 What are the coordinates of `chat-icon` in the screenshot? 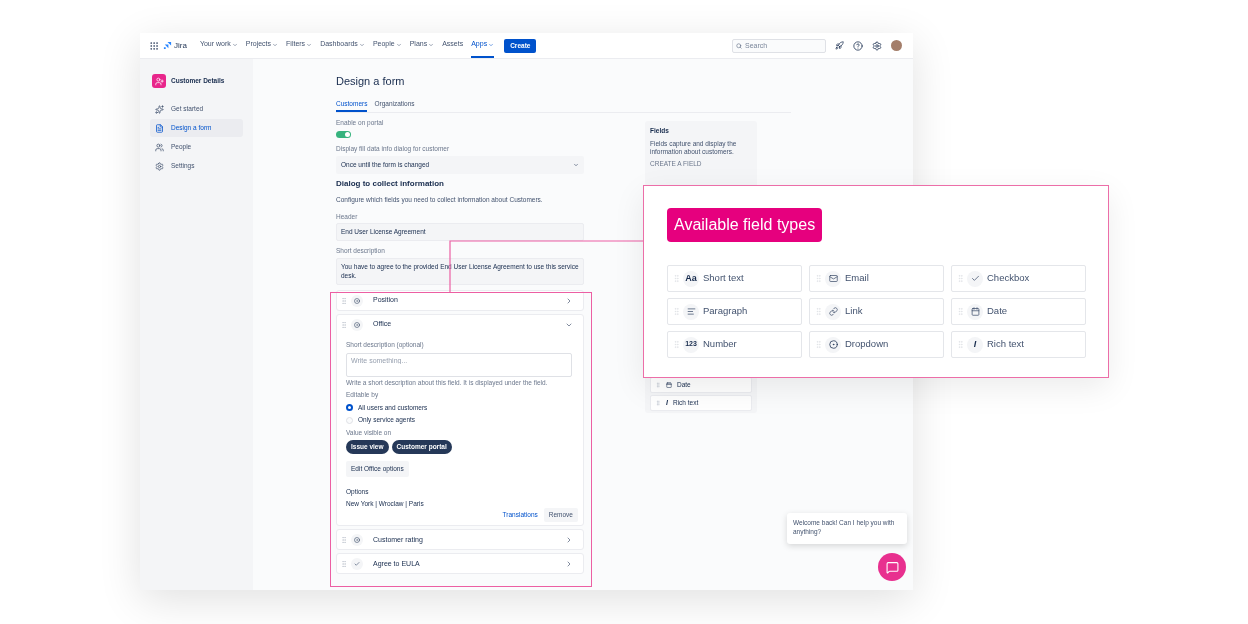 It's located at (892, 567).